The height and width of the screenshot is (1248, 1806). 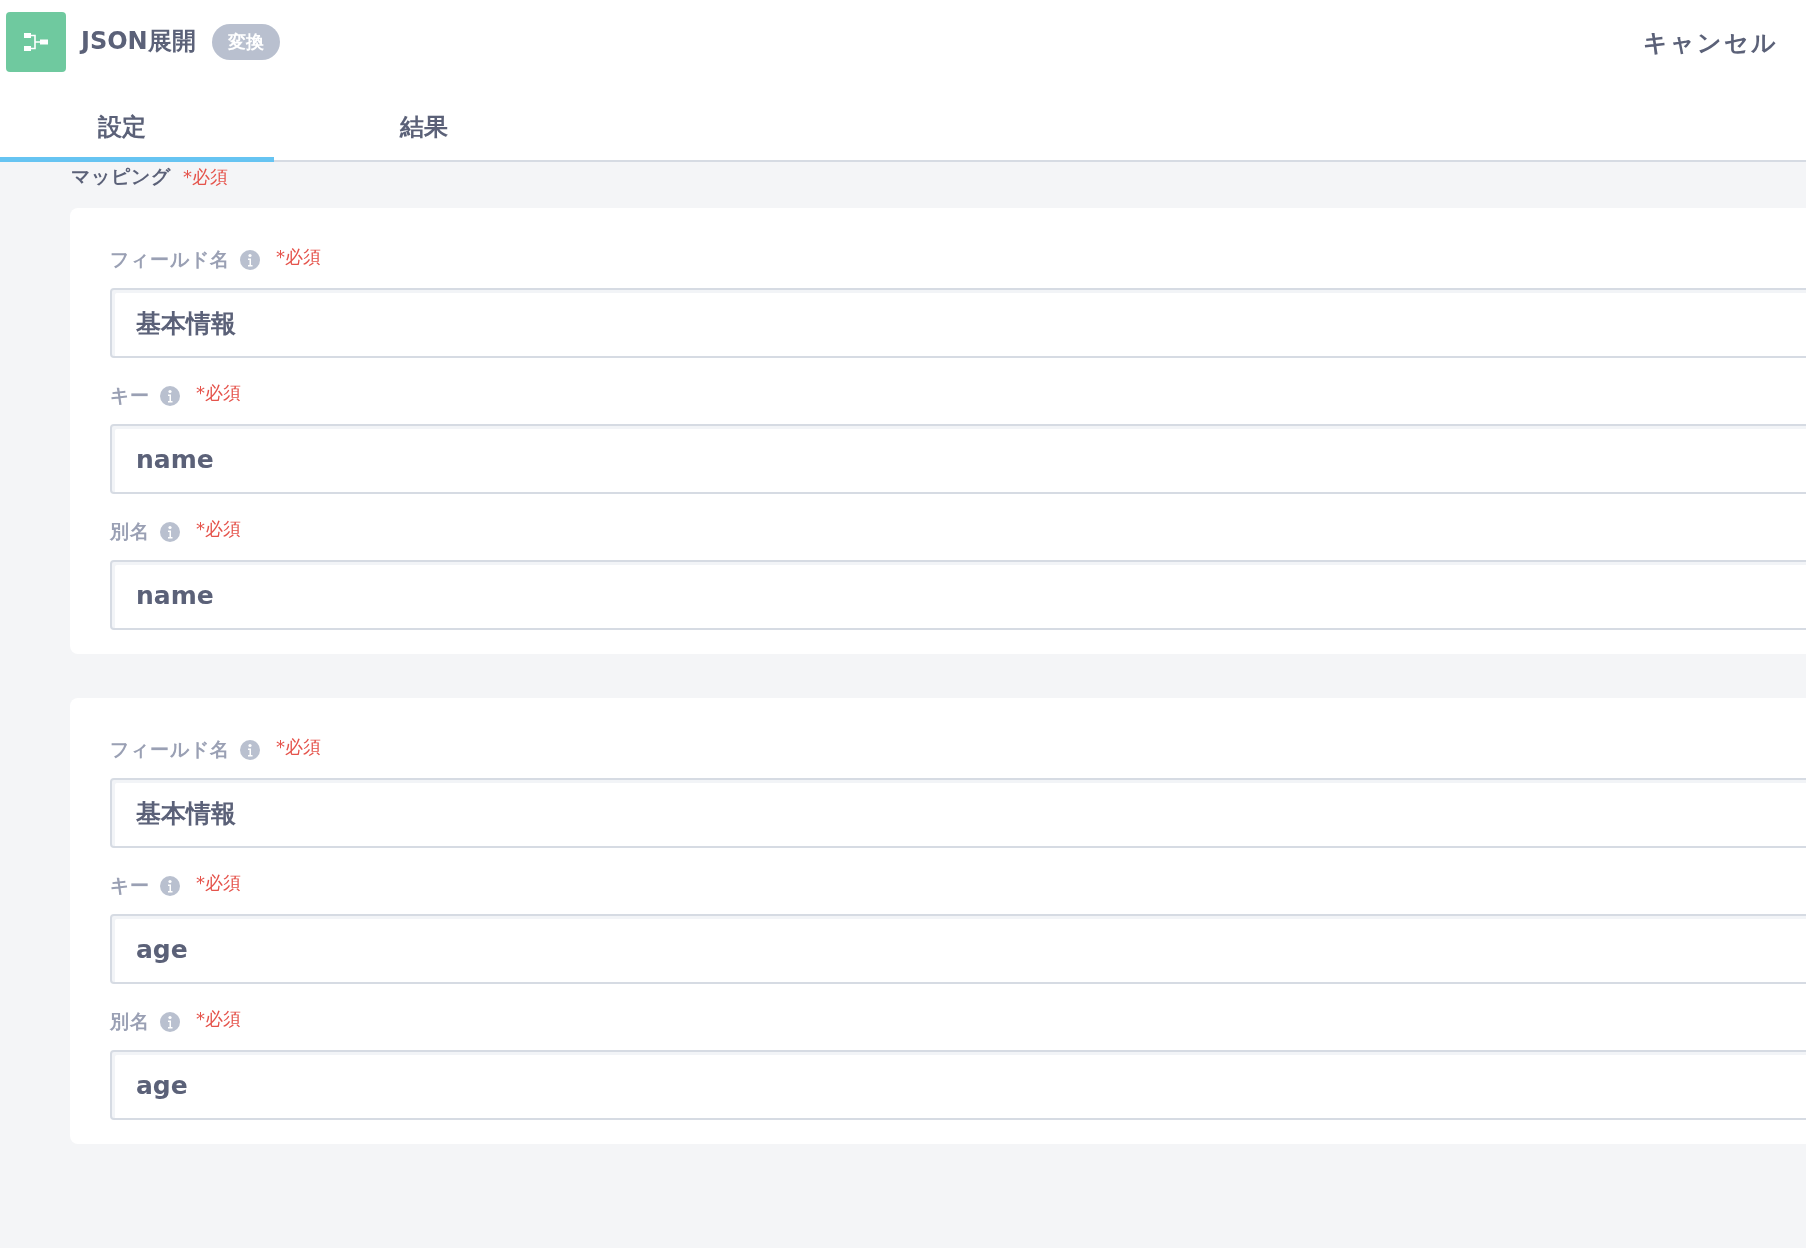 I want to click on category-badge: 変換, so click(x=245, y=42).